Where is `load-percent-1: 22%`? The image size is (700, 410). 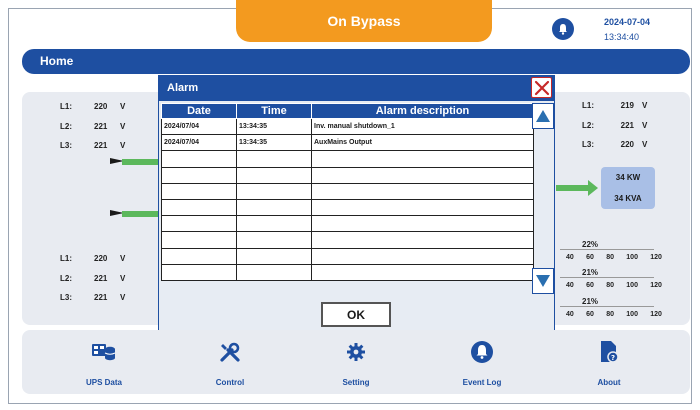
load-percent-1: 22% is located at coordinates (590, 244).